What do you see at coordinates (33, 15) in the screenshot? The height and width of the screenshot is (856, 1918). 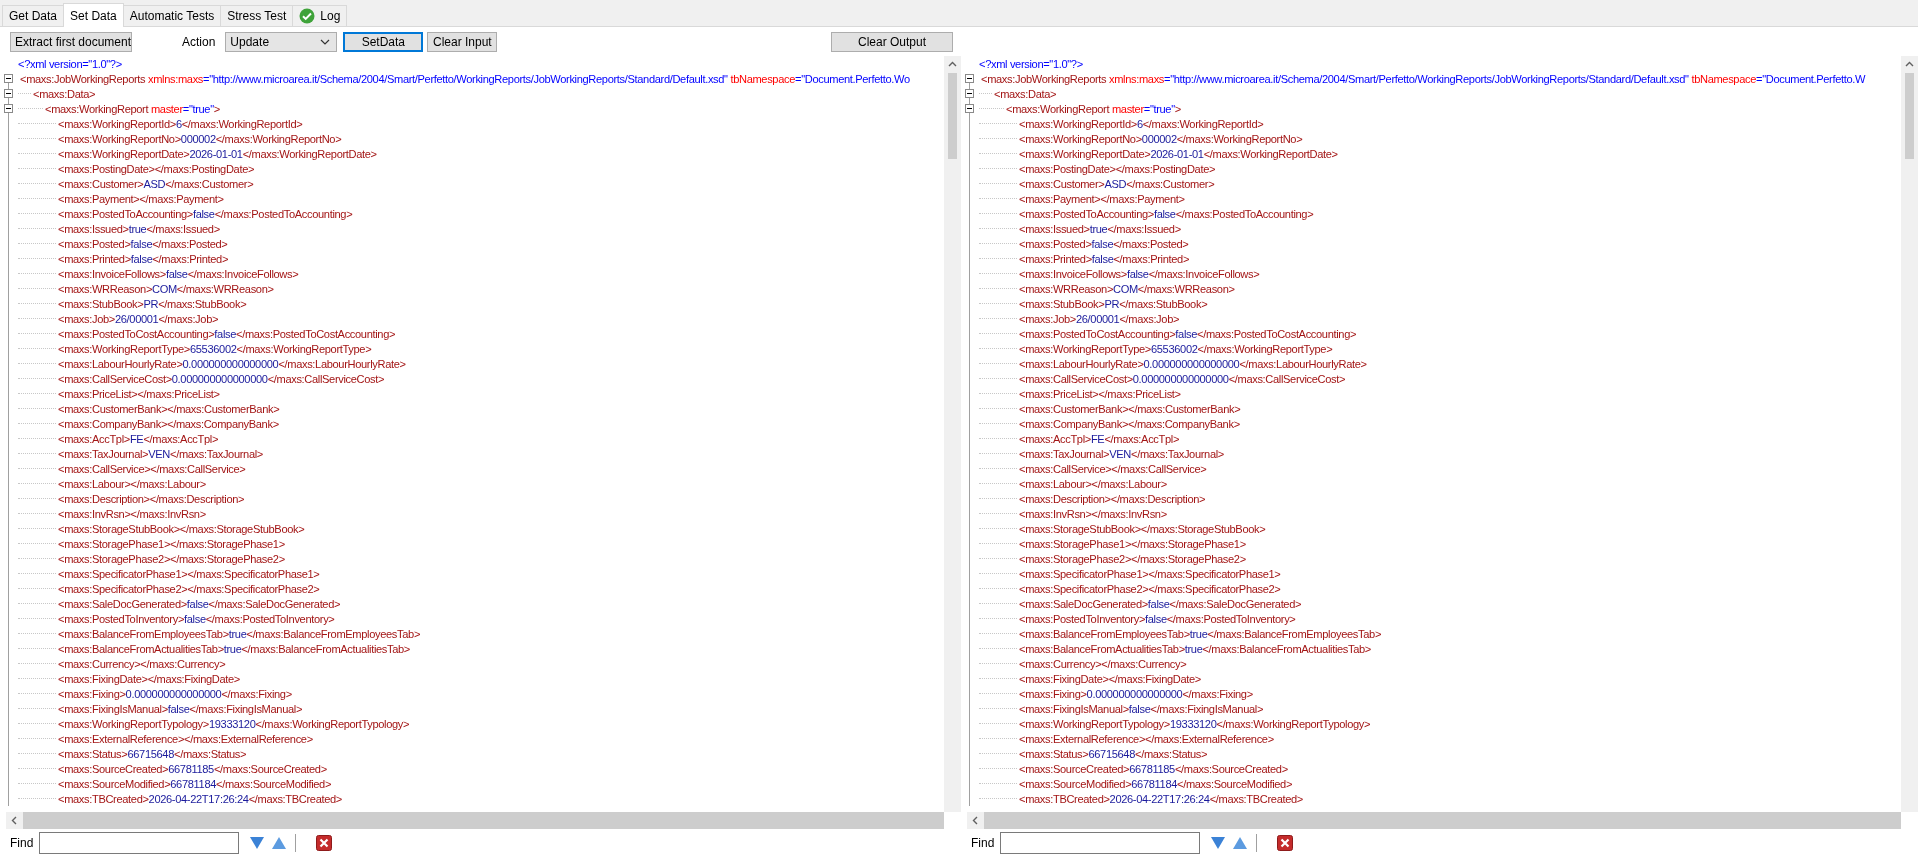 I see `tab: Get Data` at bounding box center [33, 15].